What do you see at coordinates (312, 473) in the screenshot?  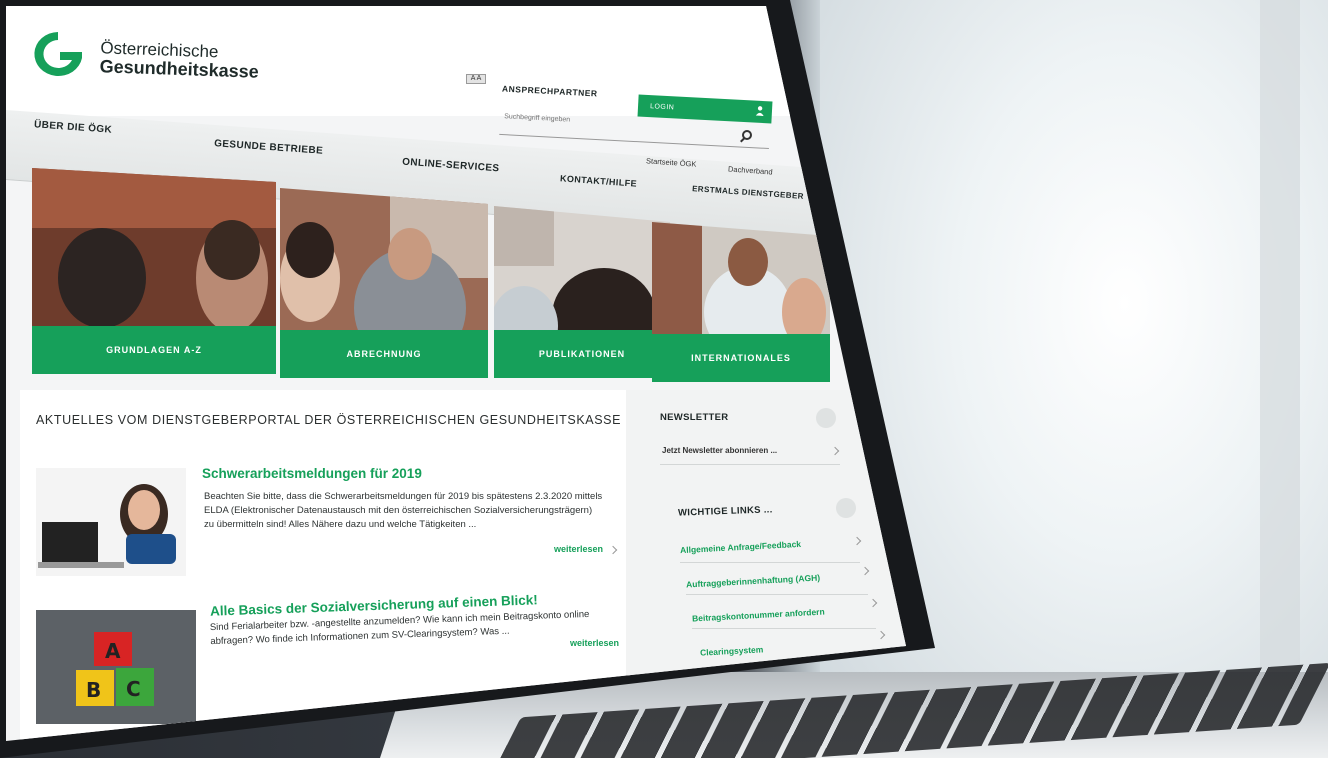 I see `article-title-1: Schwerarbeitsmeldungen für 2019` at bounding box center [312, 473].